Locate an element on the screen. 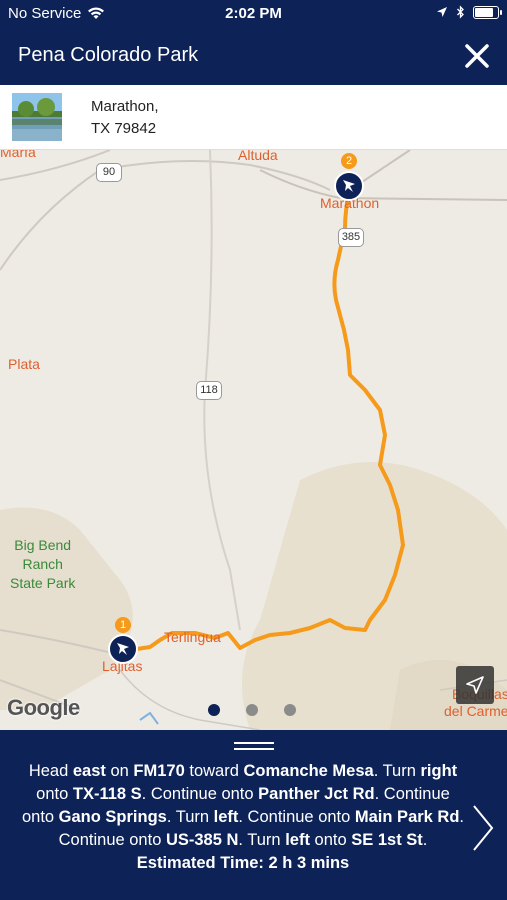  address-text: Marathon, TX 79842 is located at coordinates (125, 118).